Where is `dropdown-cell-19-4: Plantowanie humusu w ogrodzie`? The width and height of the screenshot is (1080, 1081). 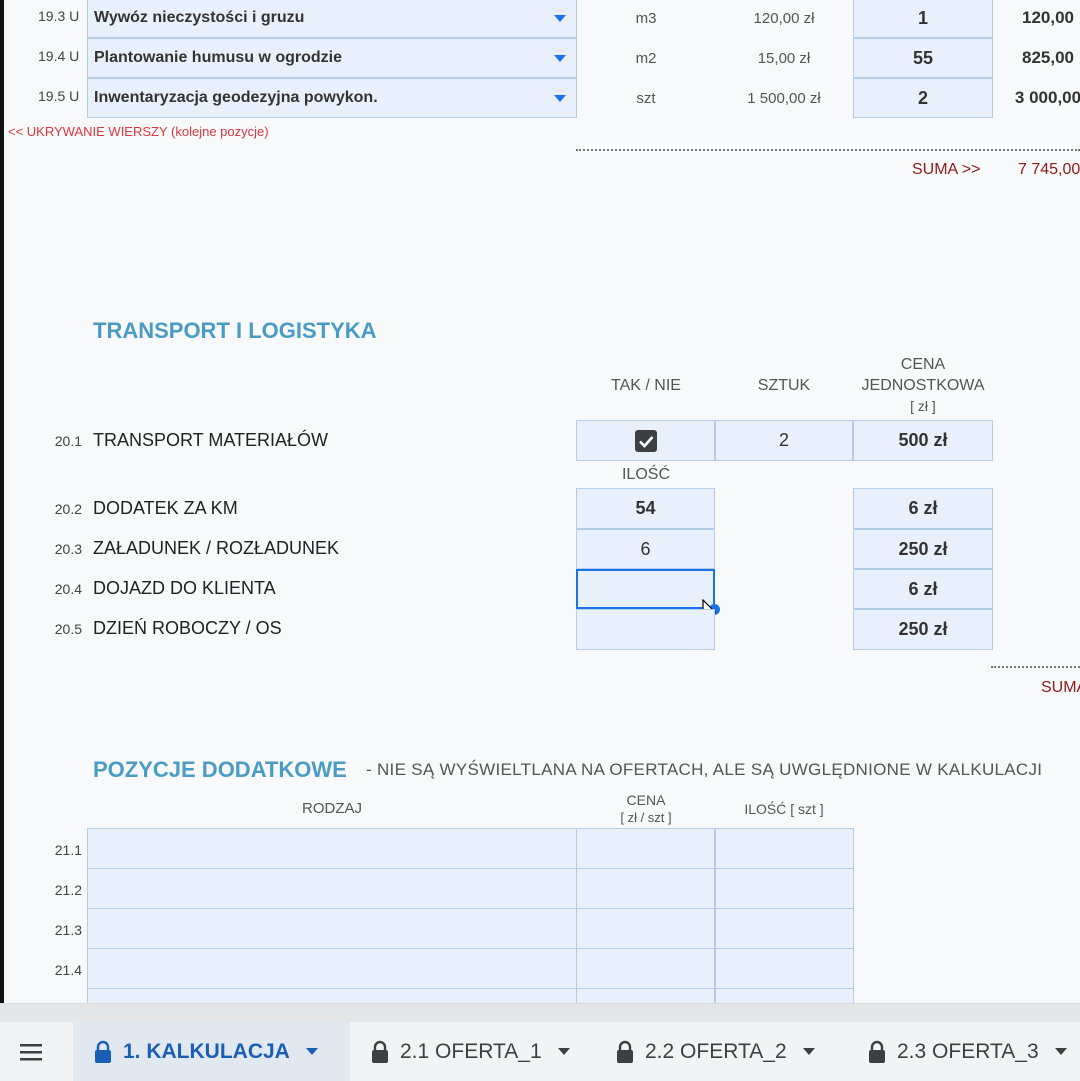 dropdown-cell-19-4: Plantowanie humusu w ogrodzie is located at coordinates (332, 58).